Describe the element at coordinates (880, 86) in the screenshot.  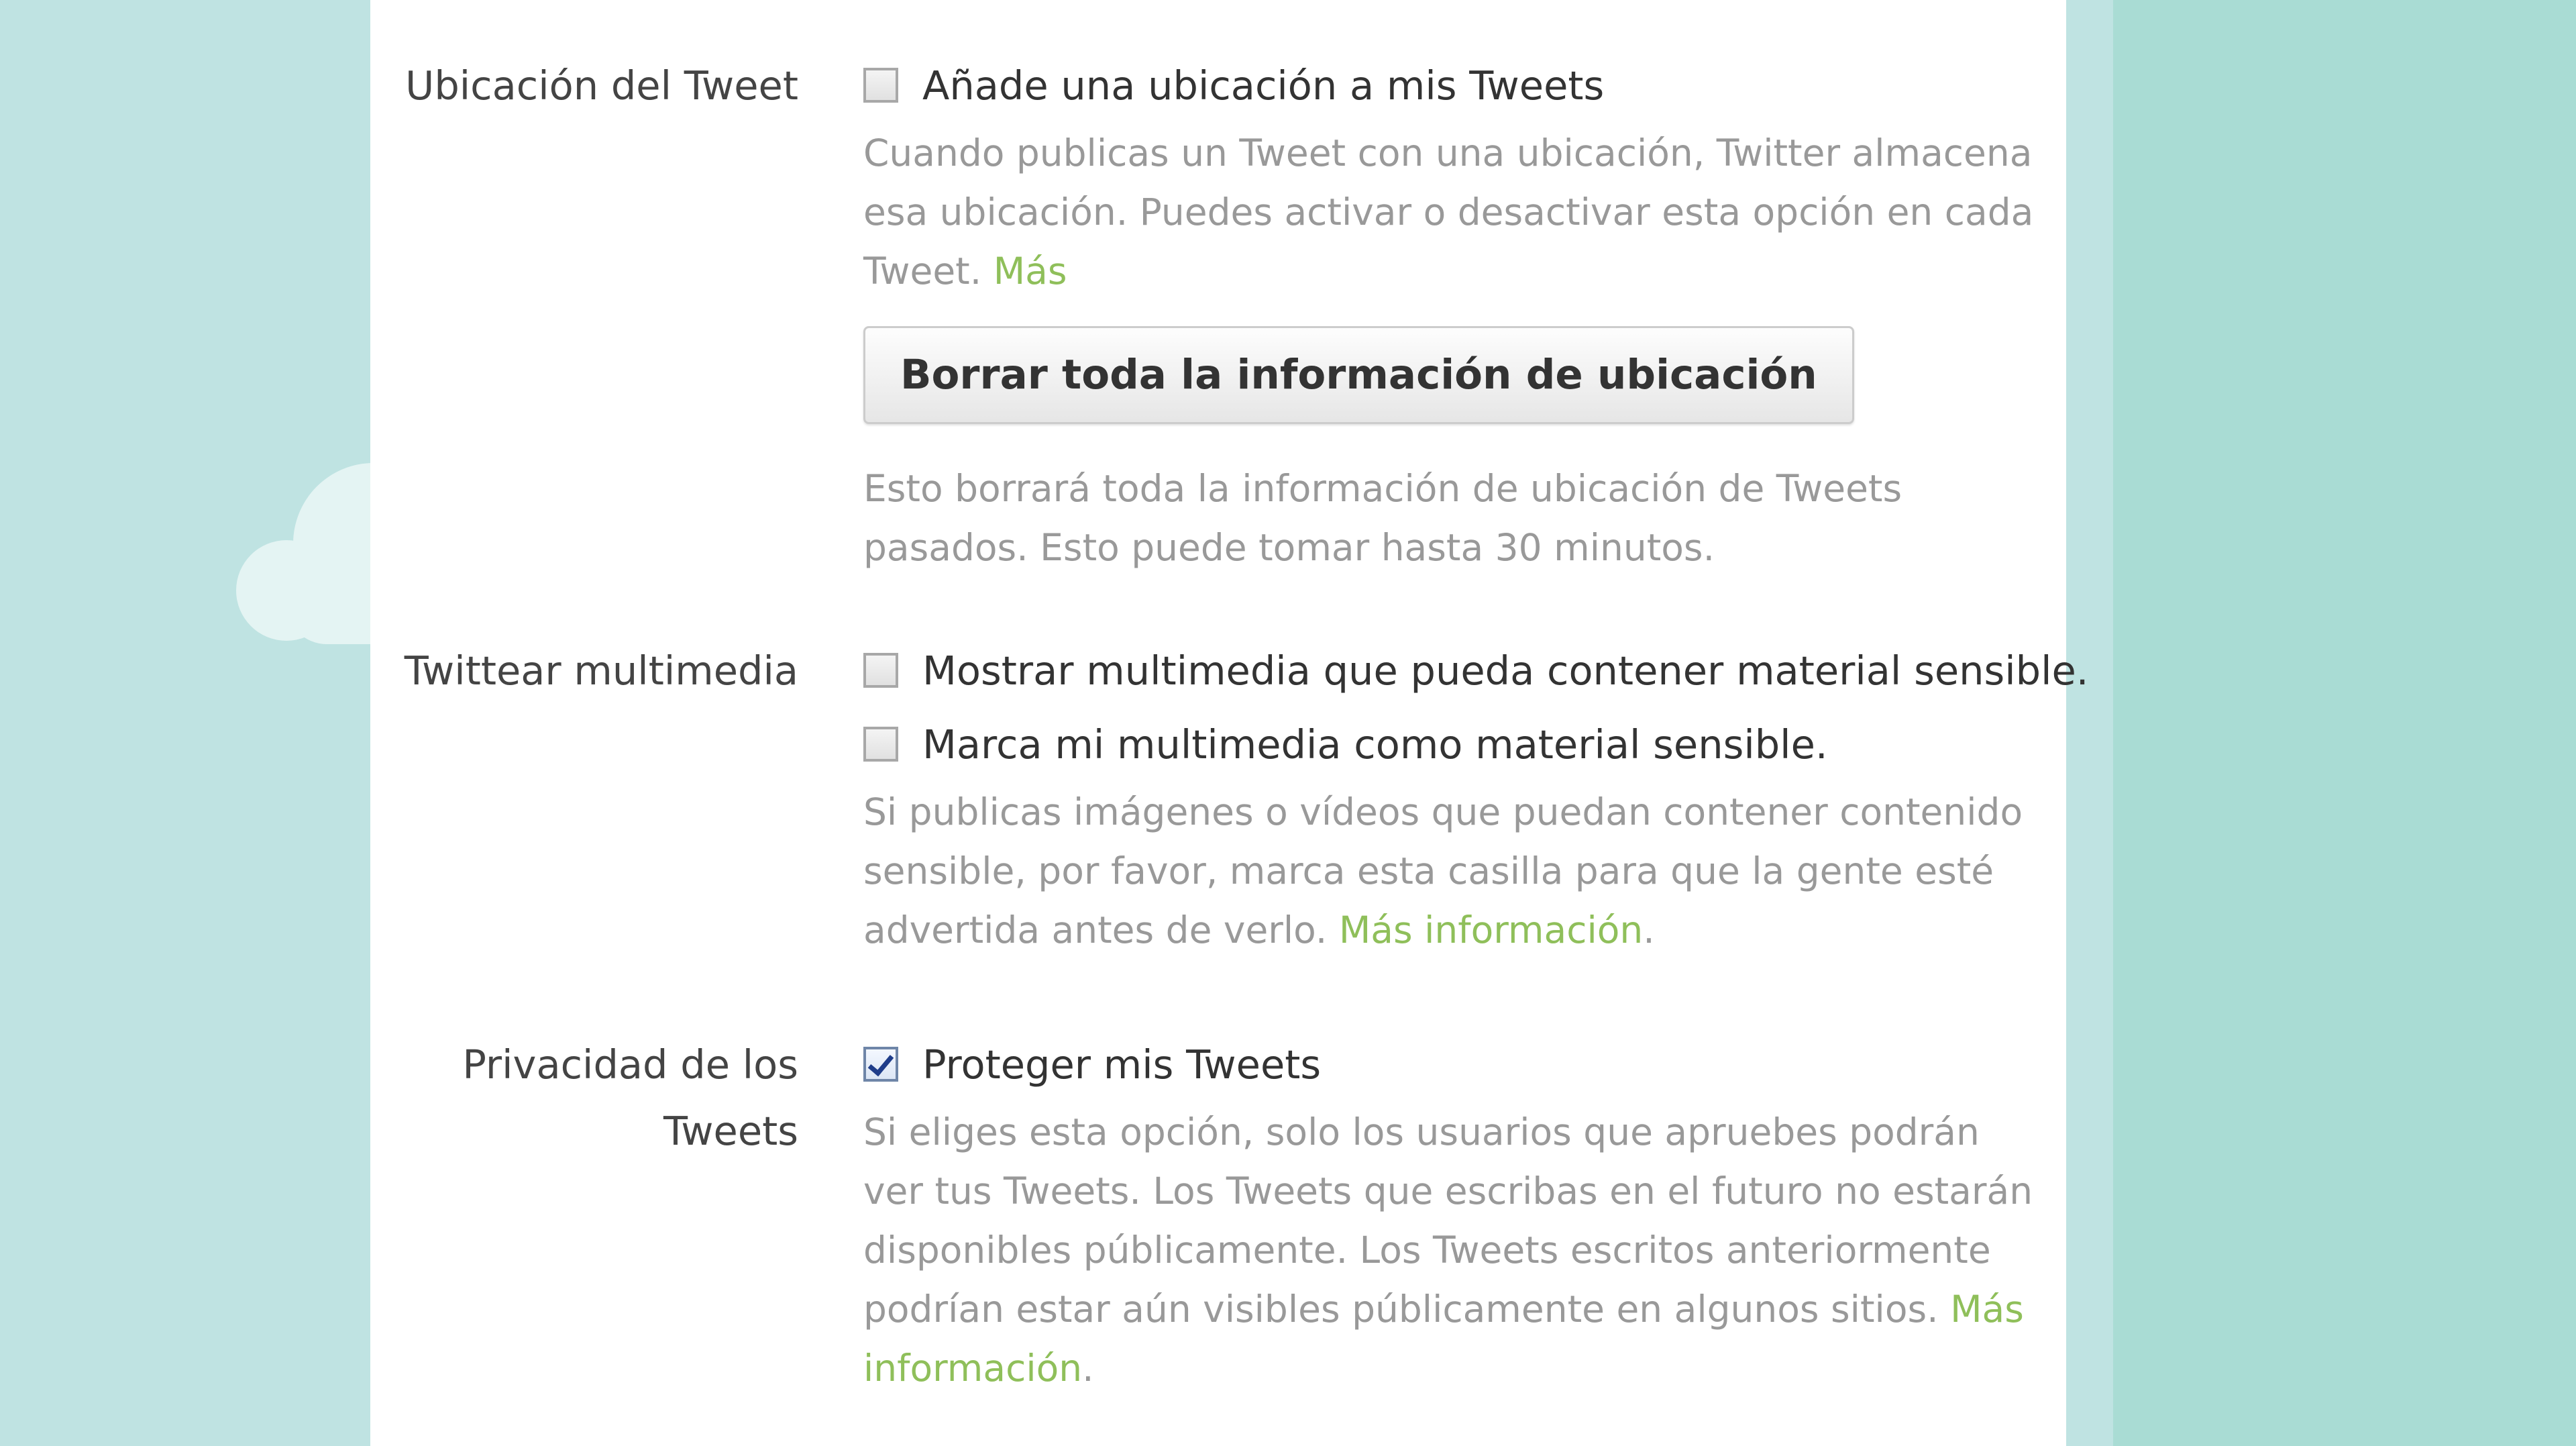
I see `add-location-checkbox` at that location.